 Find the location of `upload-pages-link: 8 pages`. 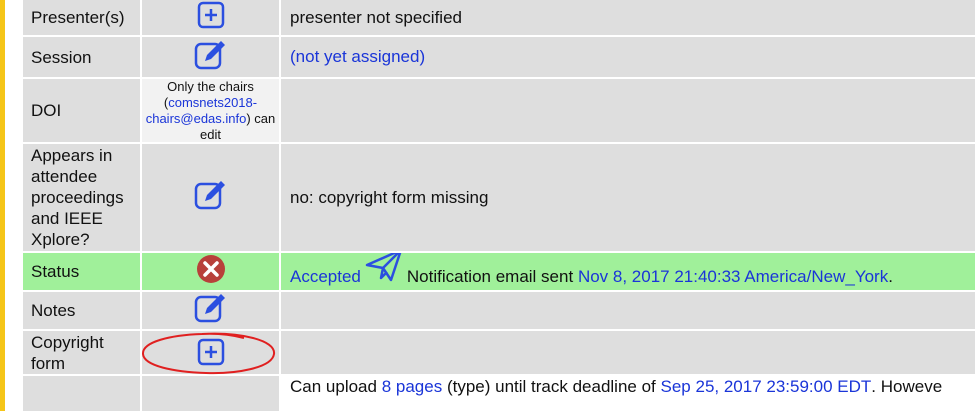

upload-pages-link: 8 pages is located at coordinates (412, 387).